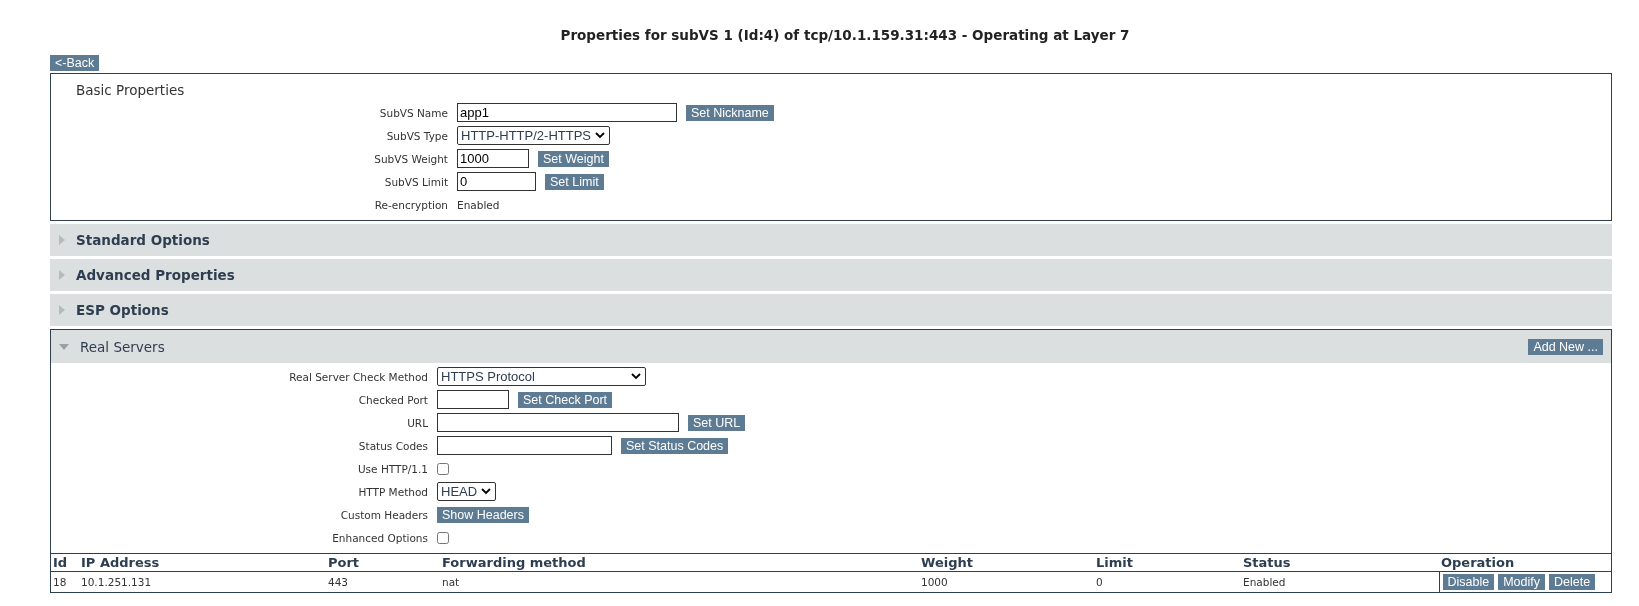  I want to click on table-cell: nat, so click(679, 581).